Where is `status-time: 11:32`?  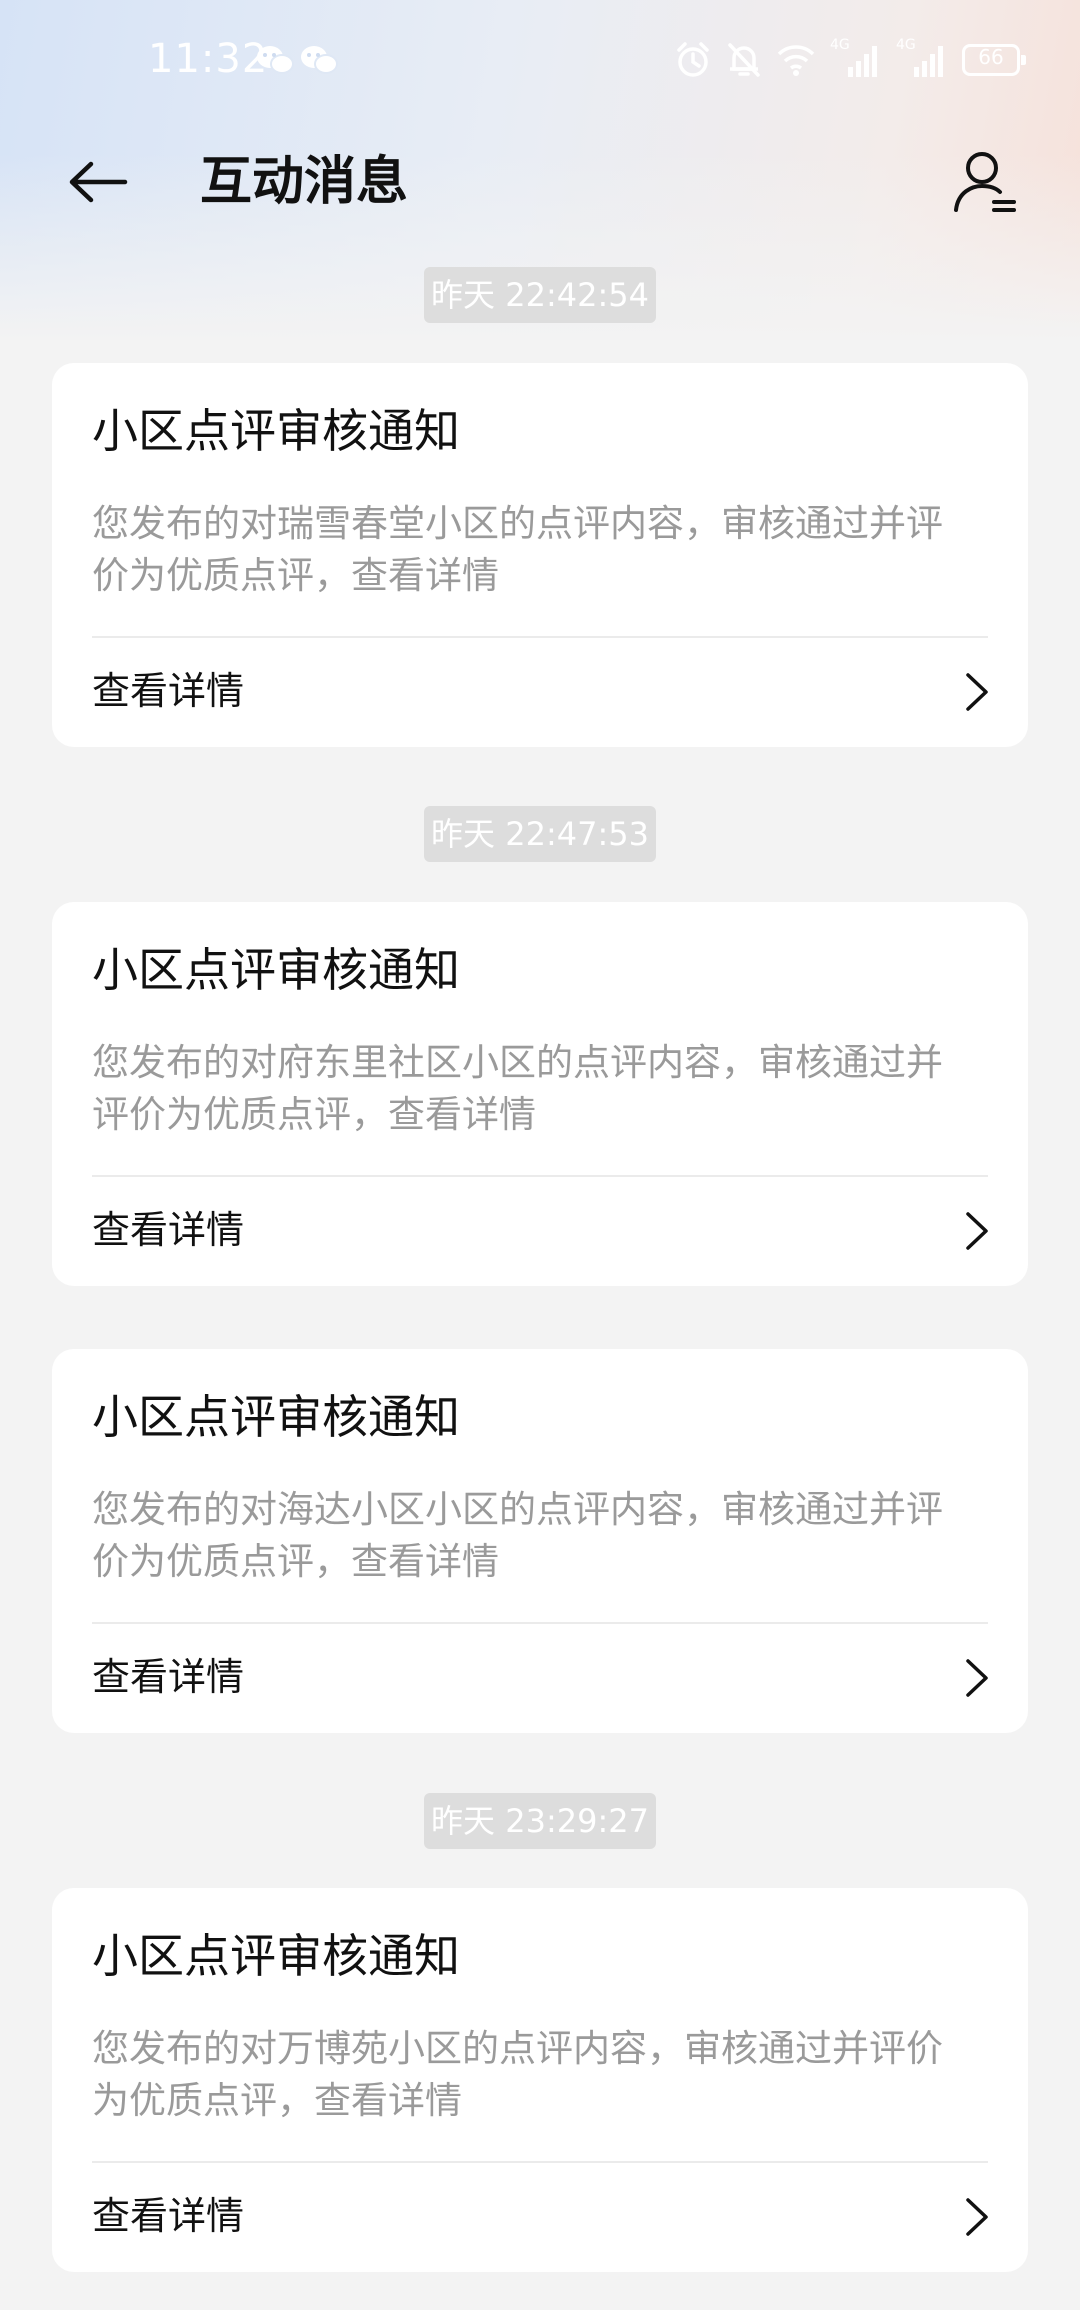
status-time: 11:32 is located at coordinates (208, 59).